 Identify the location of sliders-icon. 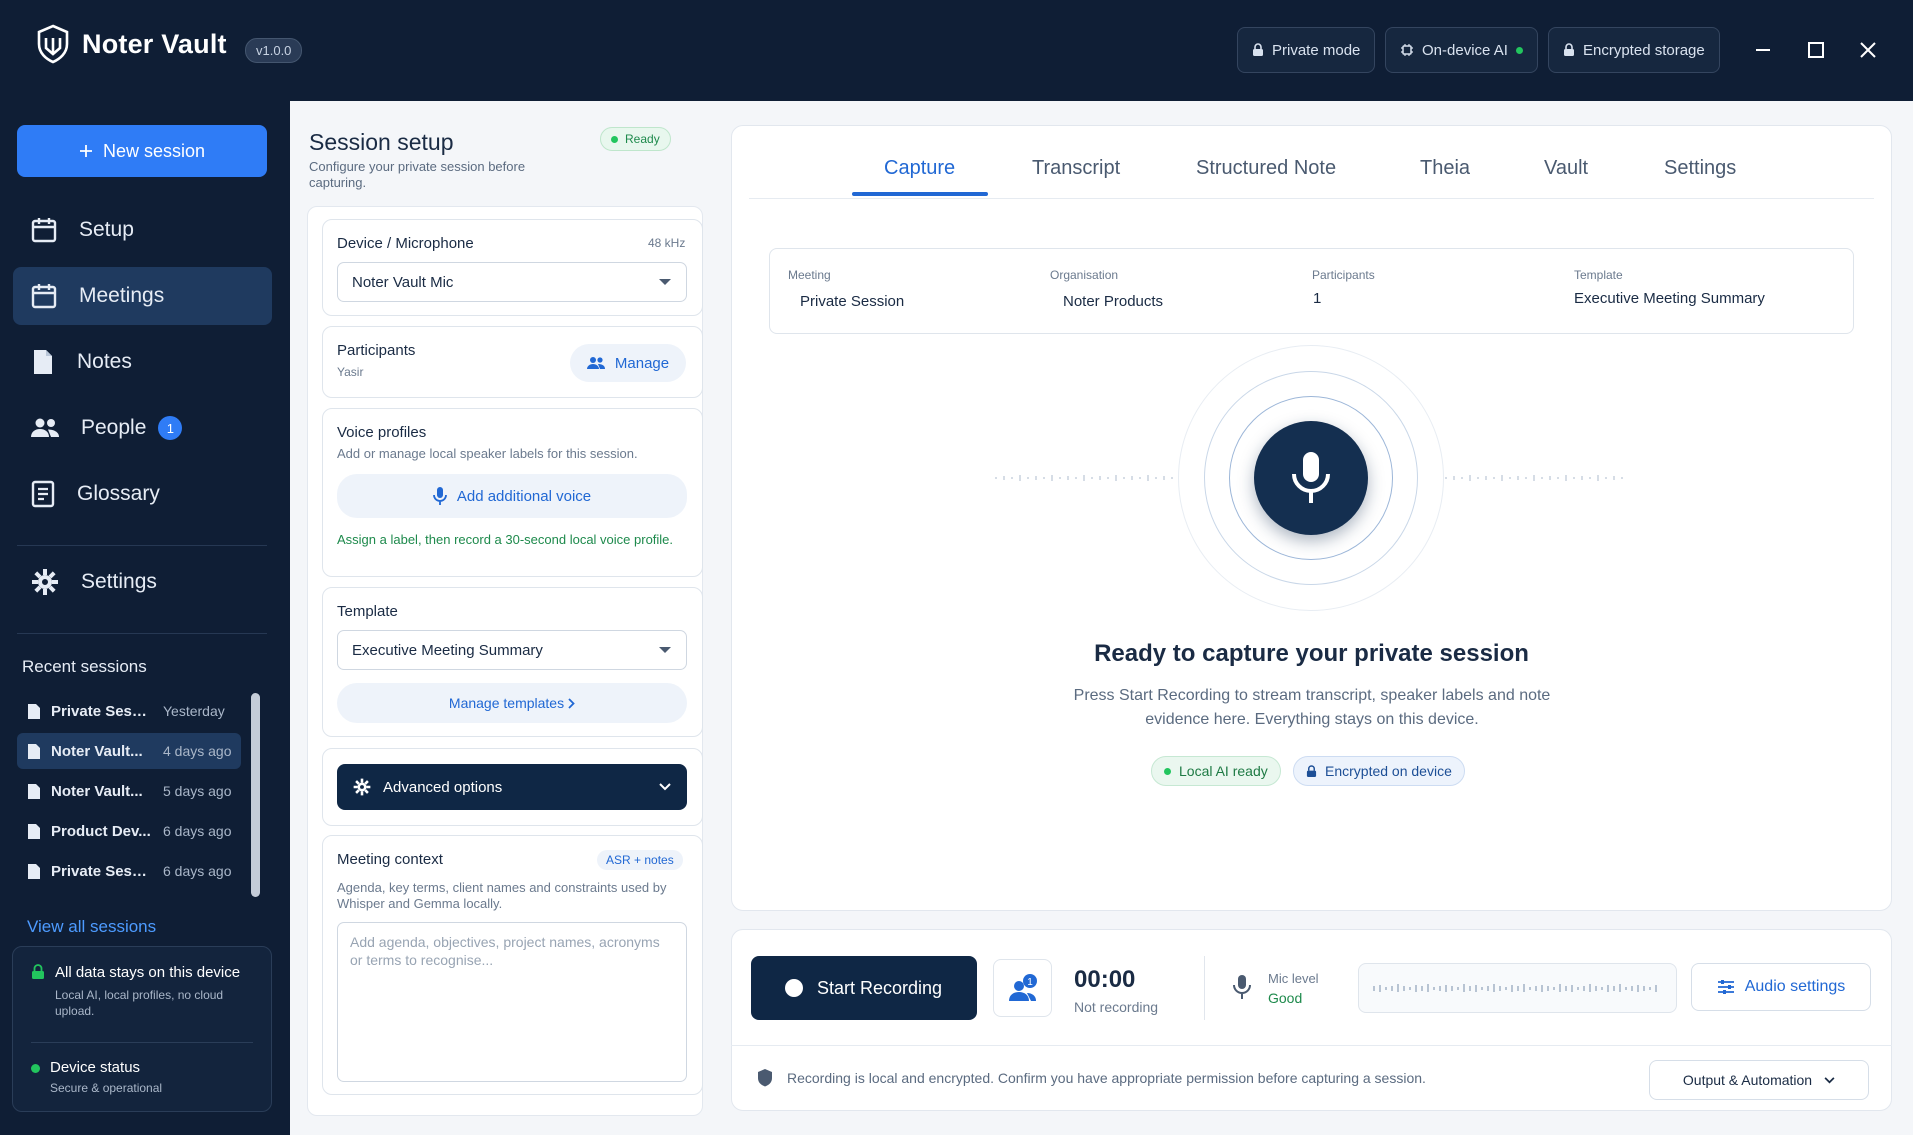
(1725, 987).